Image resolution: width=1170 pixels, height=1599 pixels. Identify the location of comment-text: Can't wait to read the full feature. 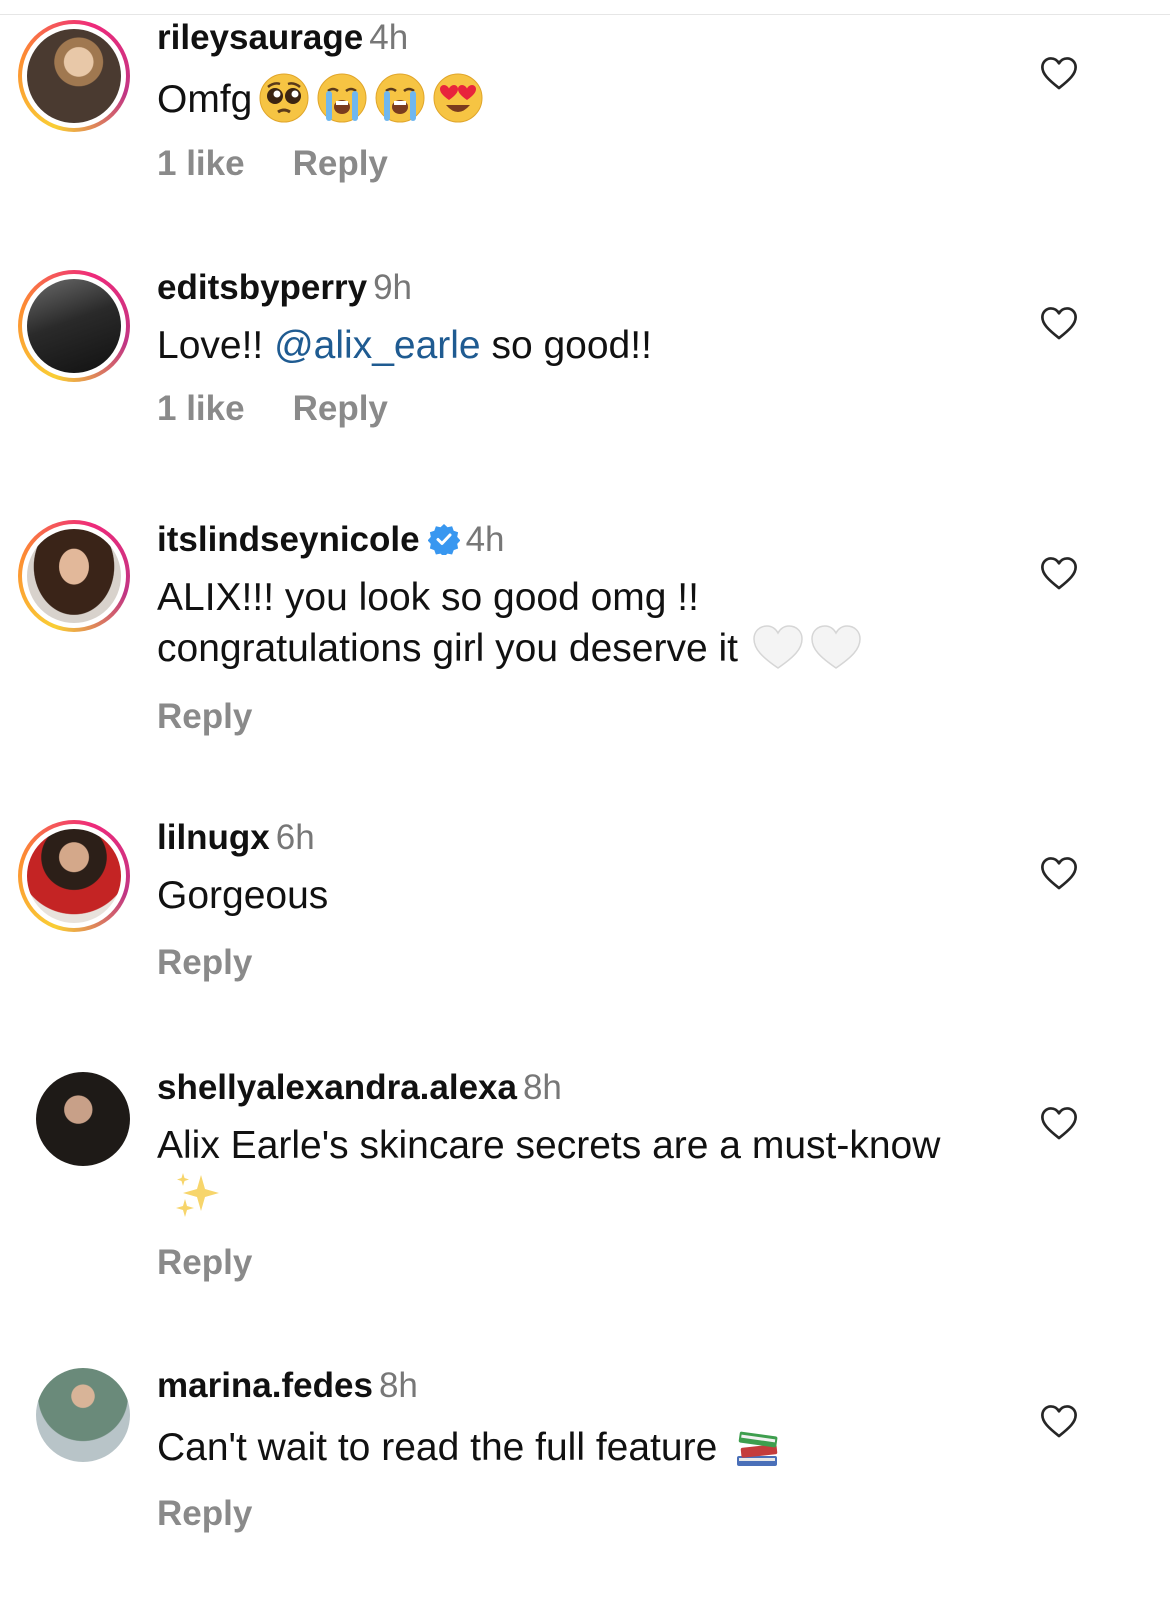
(437, 1447).